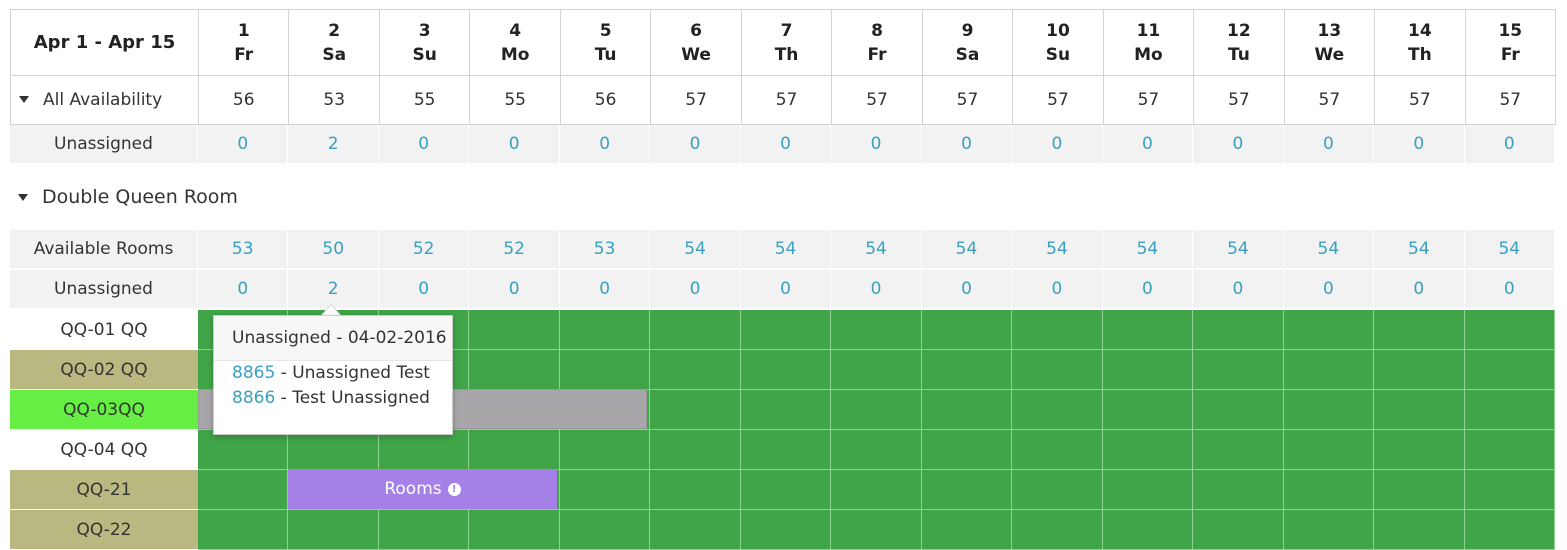  What do you see at coordinates (104, 450) in the screenshot?
I see `room-name: QQ-04 QQ` at bounding box center [104, 450].